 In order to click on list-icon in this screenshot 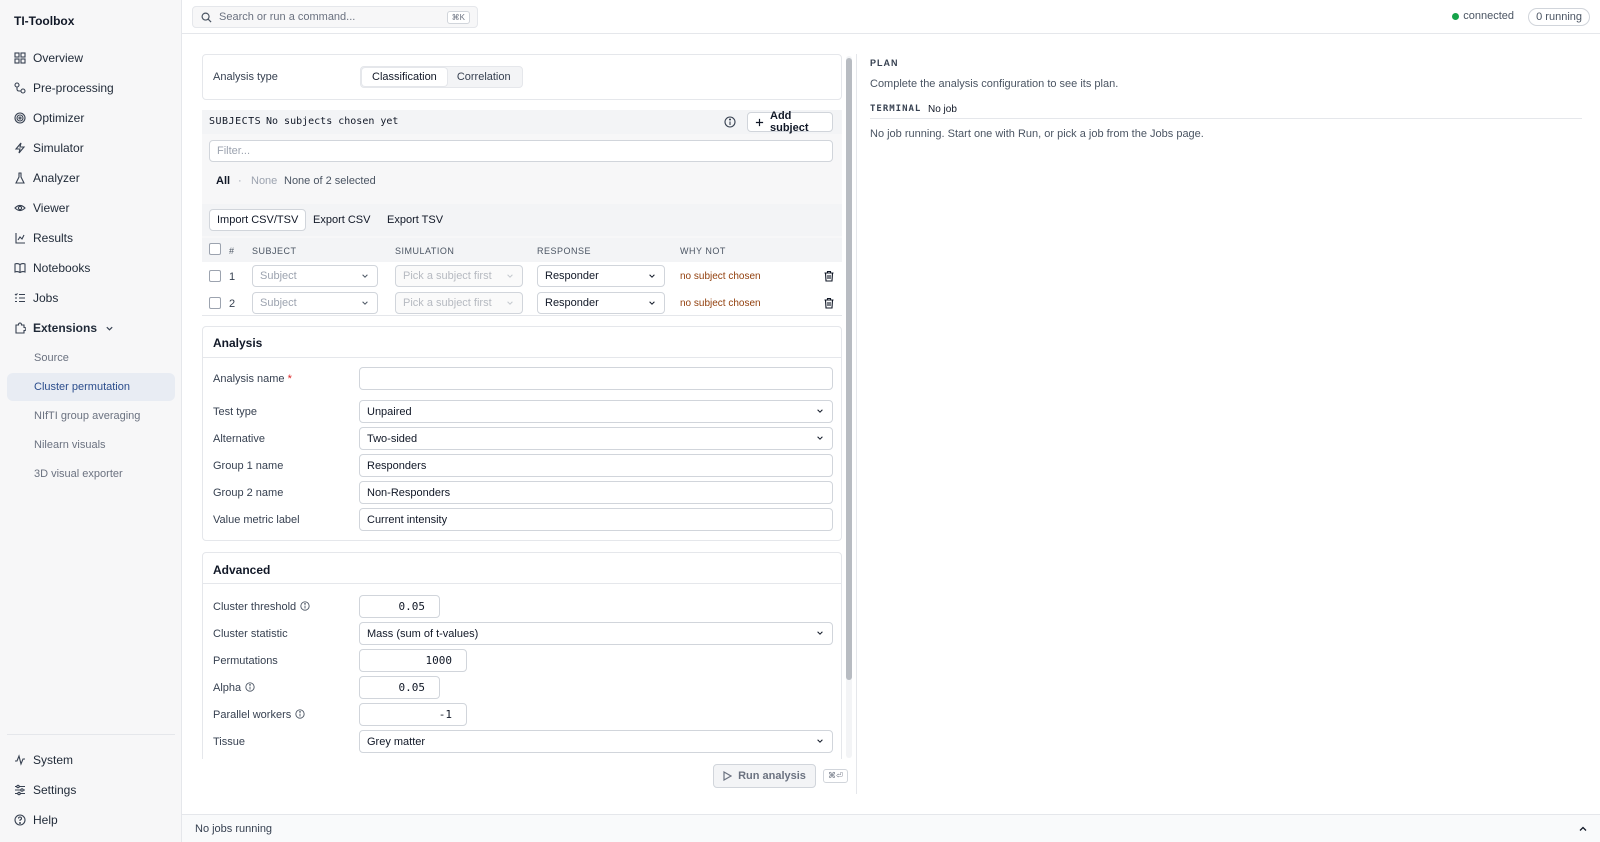, I will do `click(20, 298)`.